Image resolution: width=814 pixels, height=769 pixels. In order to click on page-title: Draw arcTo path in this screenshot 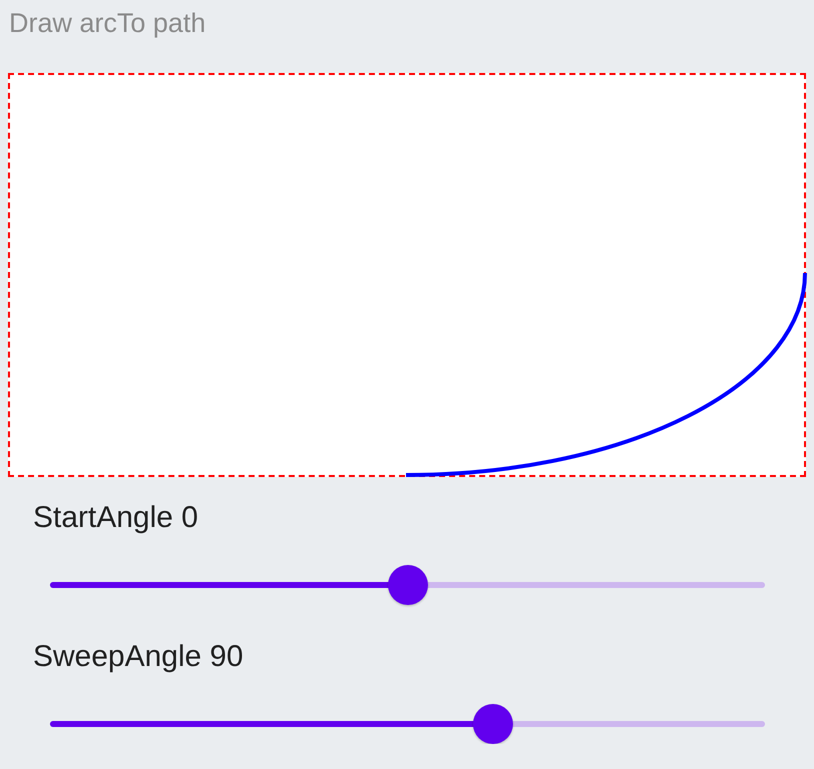, I will do `click(107, 23)`.